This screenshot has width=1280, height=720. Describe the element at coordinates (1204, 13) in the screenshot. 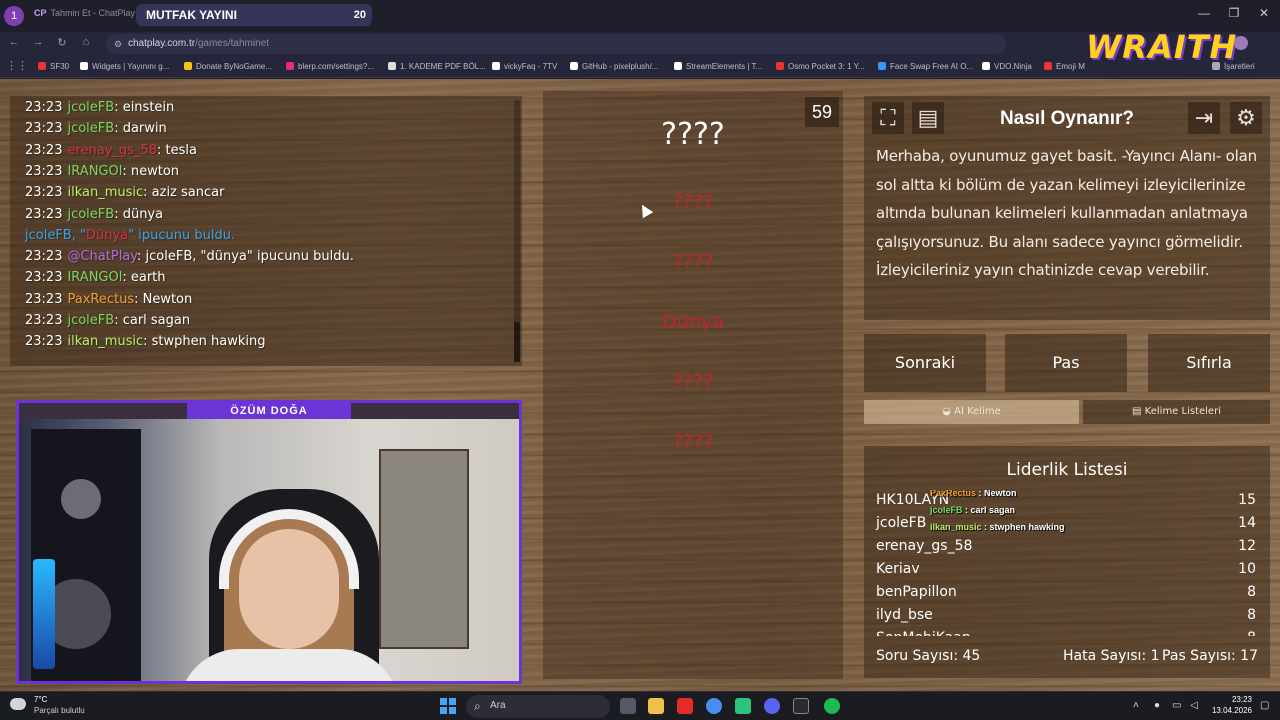

I see `minimize-icon: —` at that location.